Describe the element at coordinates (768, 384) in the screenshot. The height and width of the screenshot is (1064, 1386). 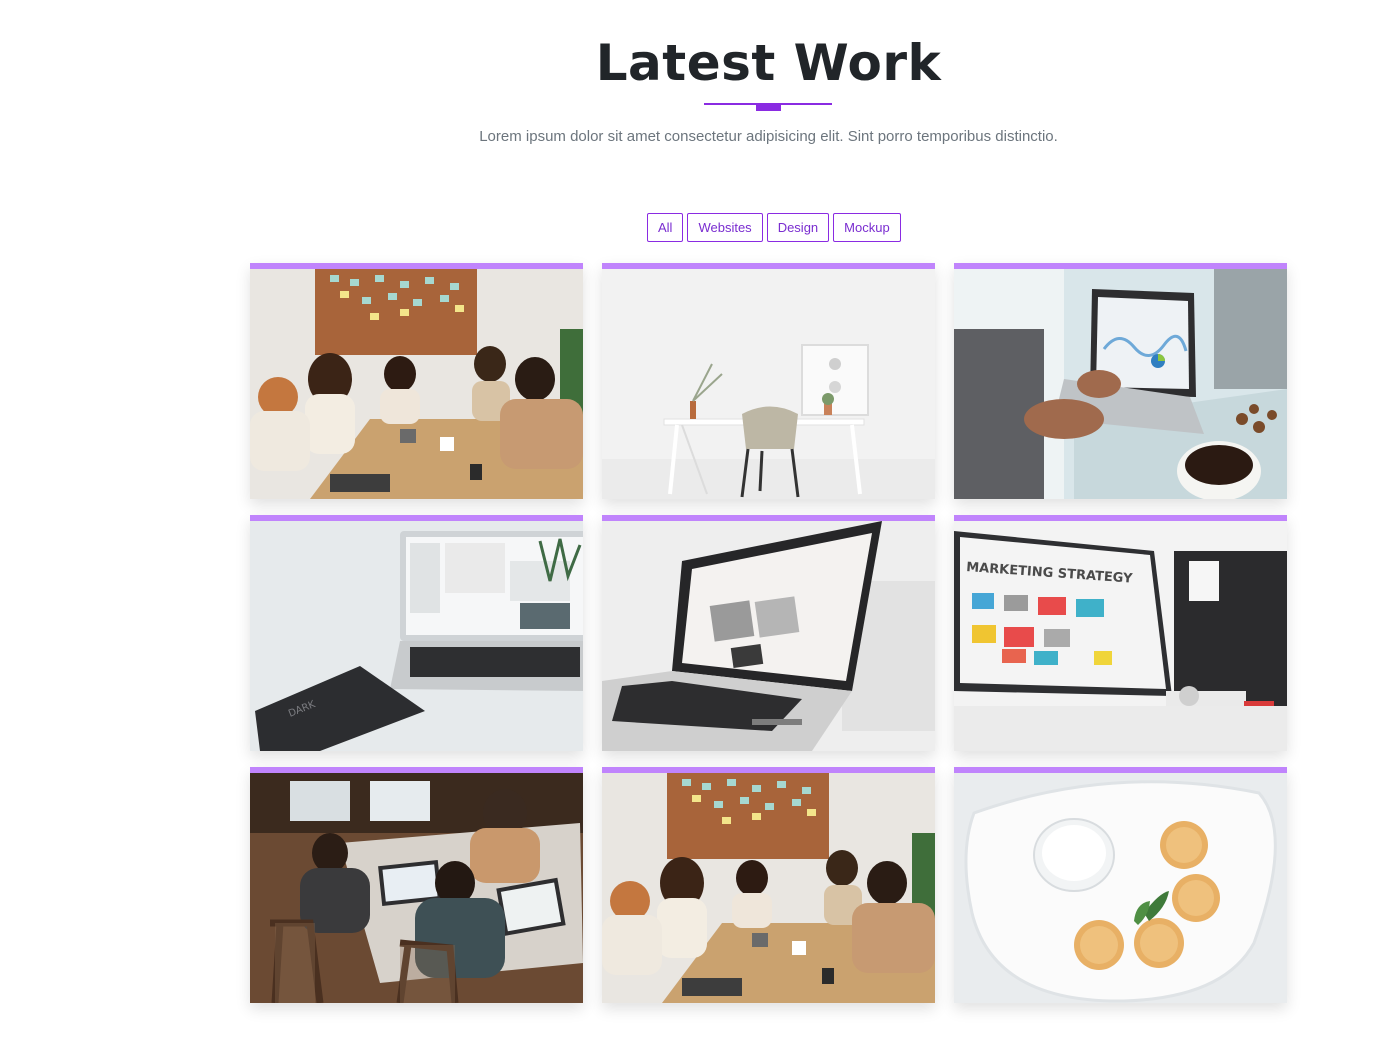
I see `minimal-desk-chair-photo` at that location.